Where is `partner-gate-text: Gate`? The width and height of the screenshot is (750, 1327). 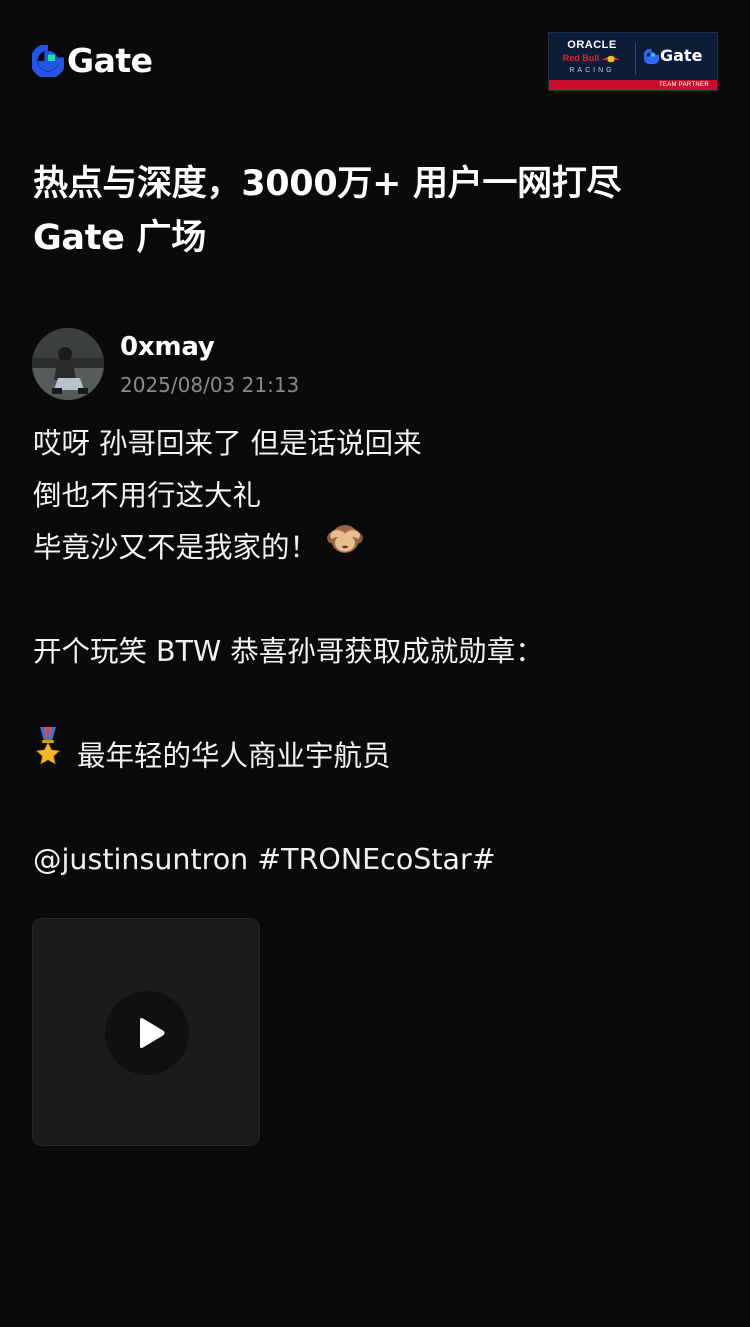 partner-gate-text: Gate is located at coordinates (681, 55).